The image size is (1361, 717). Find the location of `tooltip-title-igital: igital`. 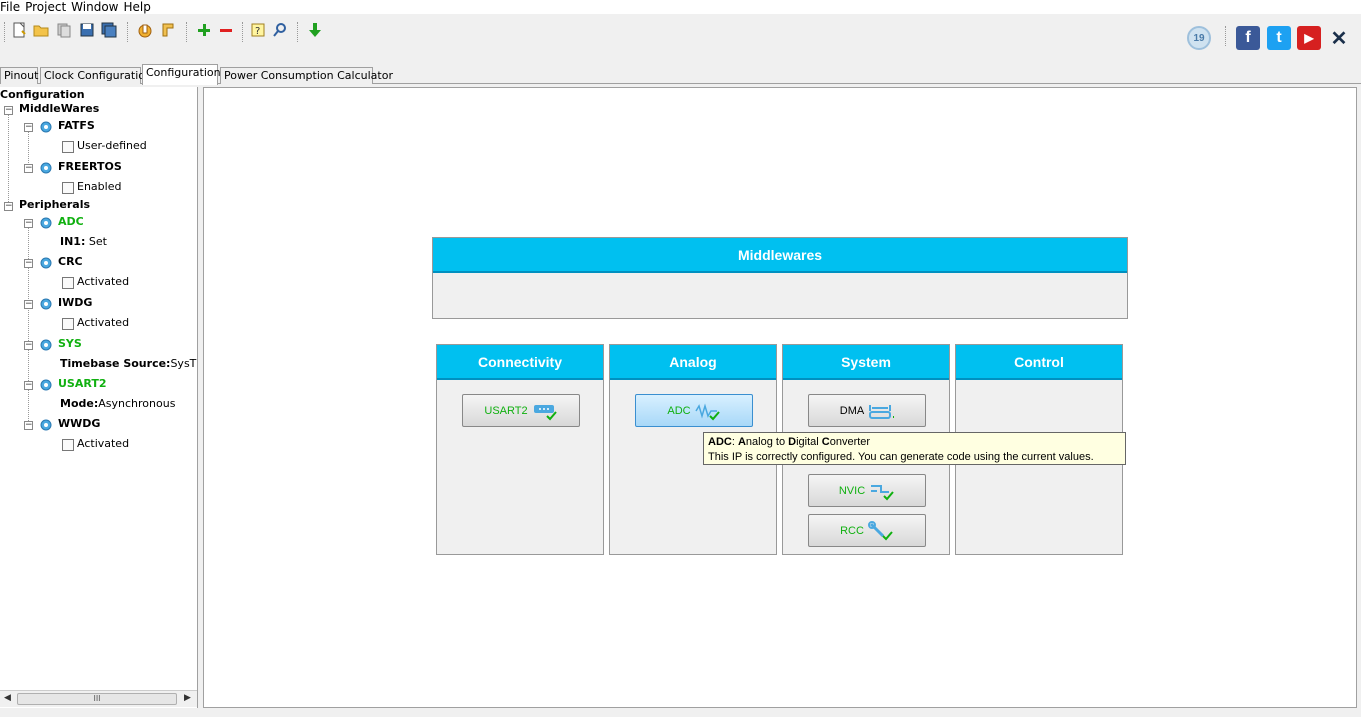

tooltip-title-igital: igital is located at coordinates (809, 442).